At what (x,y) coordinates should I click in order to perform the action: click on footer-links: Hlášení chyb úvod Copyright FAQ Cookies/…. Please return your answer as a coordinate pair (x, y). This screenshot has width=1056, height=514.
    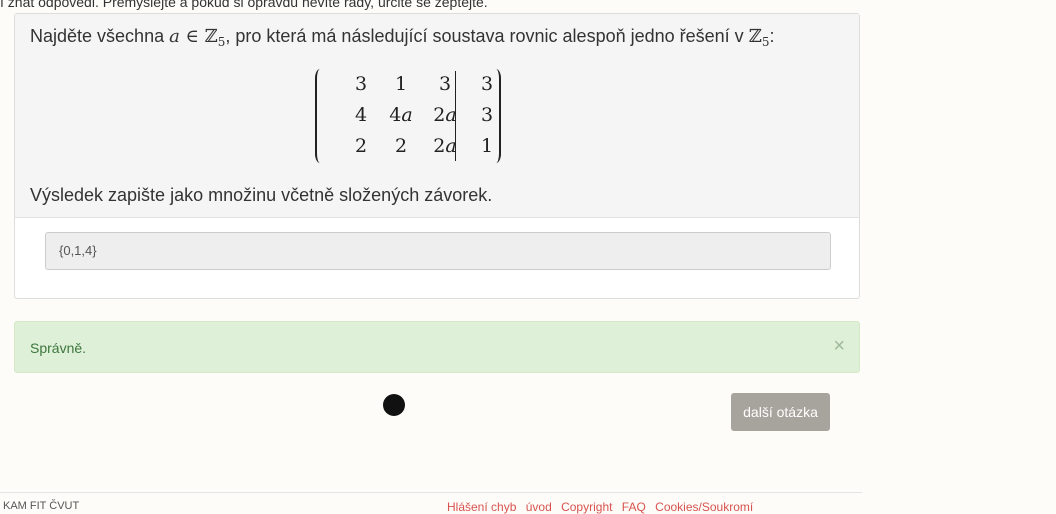
    Looking at the image, I should click on (603, 507).